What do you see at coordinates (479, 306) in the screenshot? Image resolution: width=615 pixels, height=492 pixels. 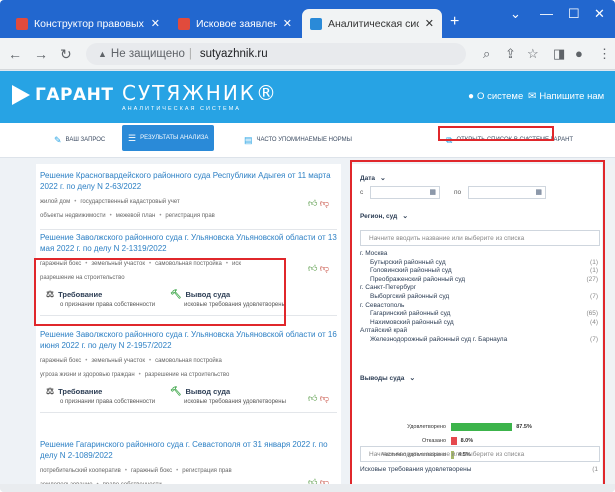 I see `region-item: г. Севастополь` at bounding box center [479, 306].